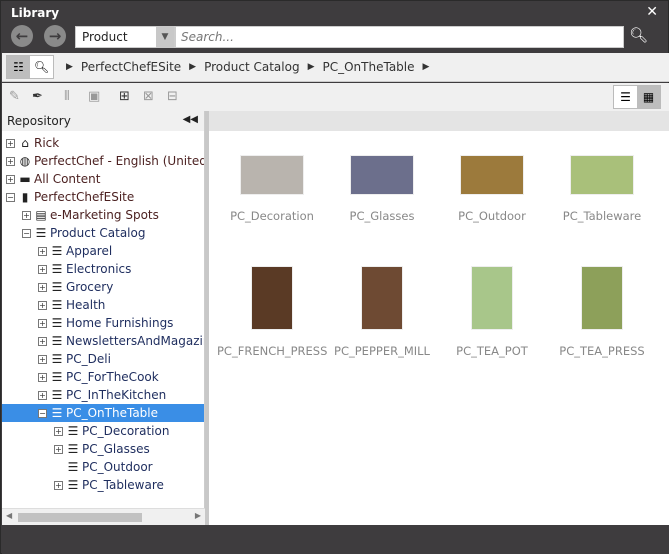 The height and width of the screenshot is (554, 669). Describe the element at coordinates (251, 67) in the screenshot. I see `breadcrumb-item: Product Catalog` at that location.